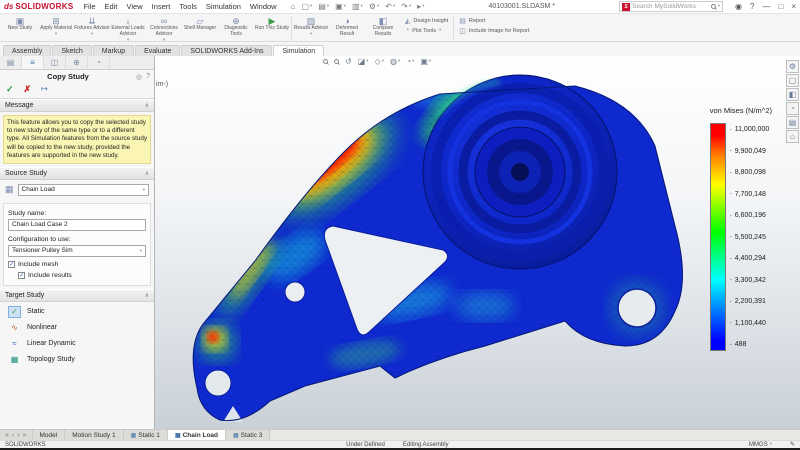  What do you see at coordinates (272, 28) in the screenshot?
I see `run-this-study-button: ▶ Run This Study` at bounding box center [272, 28].